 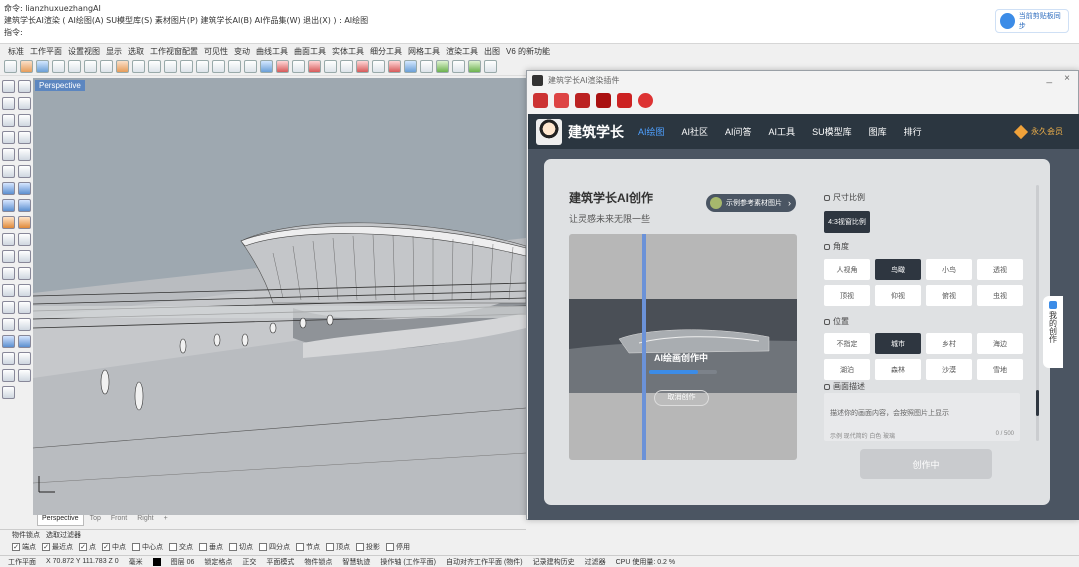 What do you see at coordinates (458, 66) in the screenshot?
I see `help-icon` at bounding box center [458, 66].